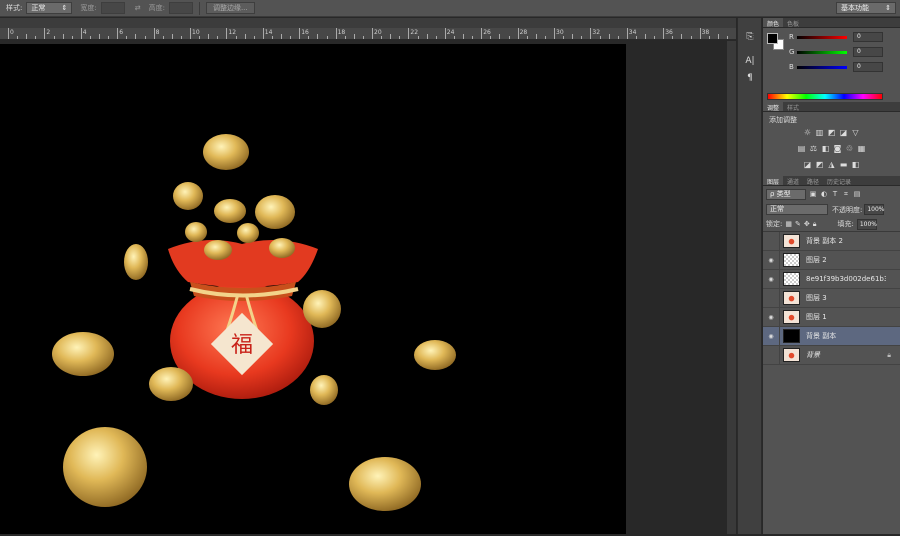 Image resolution: width=900 pixels, height=536 pixels. I want to click on layer-name: 图层 3, so click(846, 298).